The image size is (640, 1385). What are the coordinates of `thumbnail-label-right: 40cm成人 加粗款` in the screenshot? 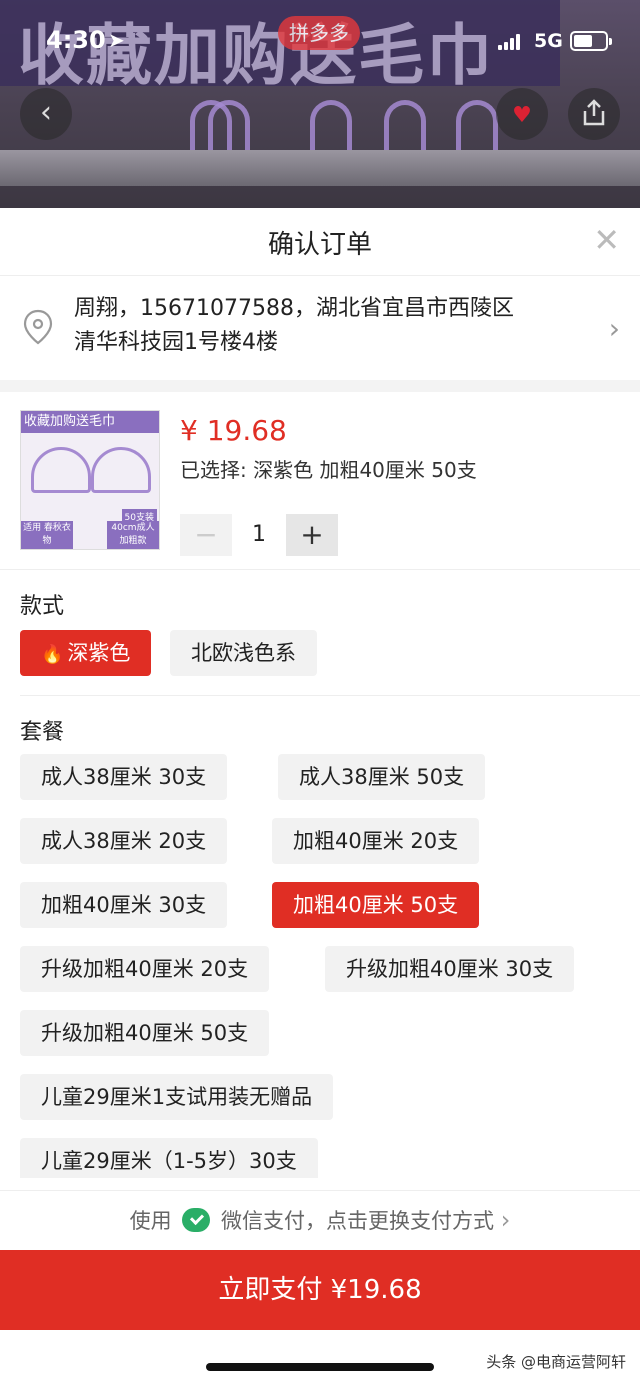 It's located at (133, 535).